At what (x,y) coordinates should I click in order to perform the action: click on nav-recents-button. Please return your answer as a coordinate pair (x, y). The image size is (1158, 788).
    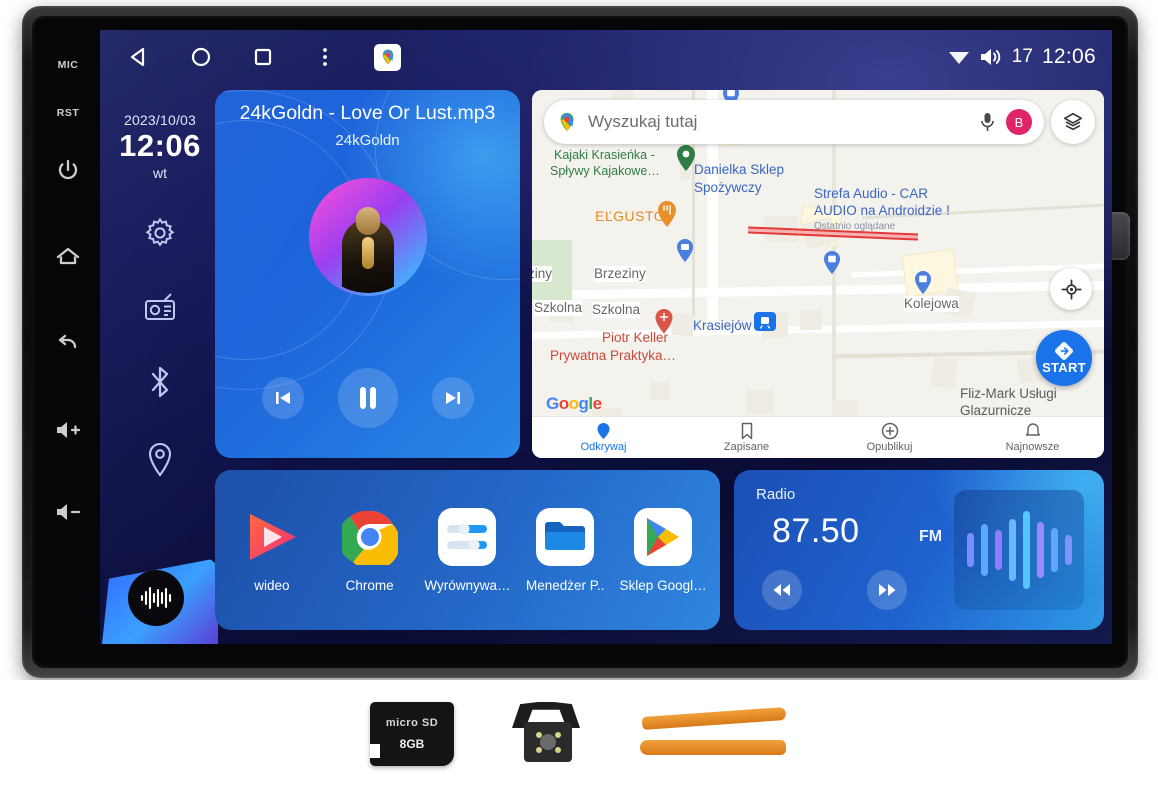
    Looking at the image, I should click on (263, 57).